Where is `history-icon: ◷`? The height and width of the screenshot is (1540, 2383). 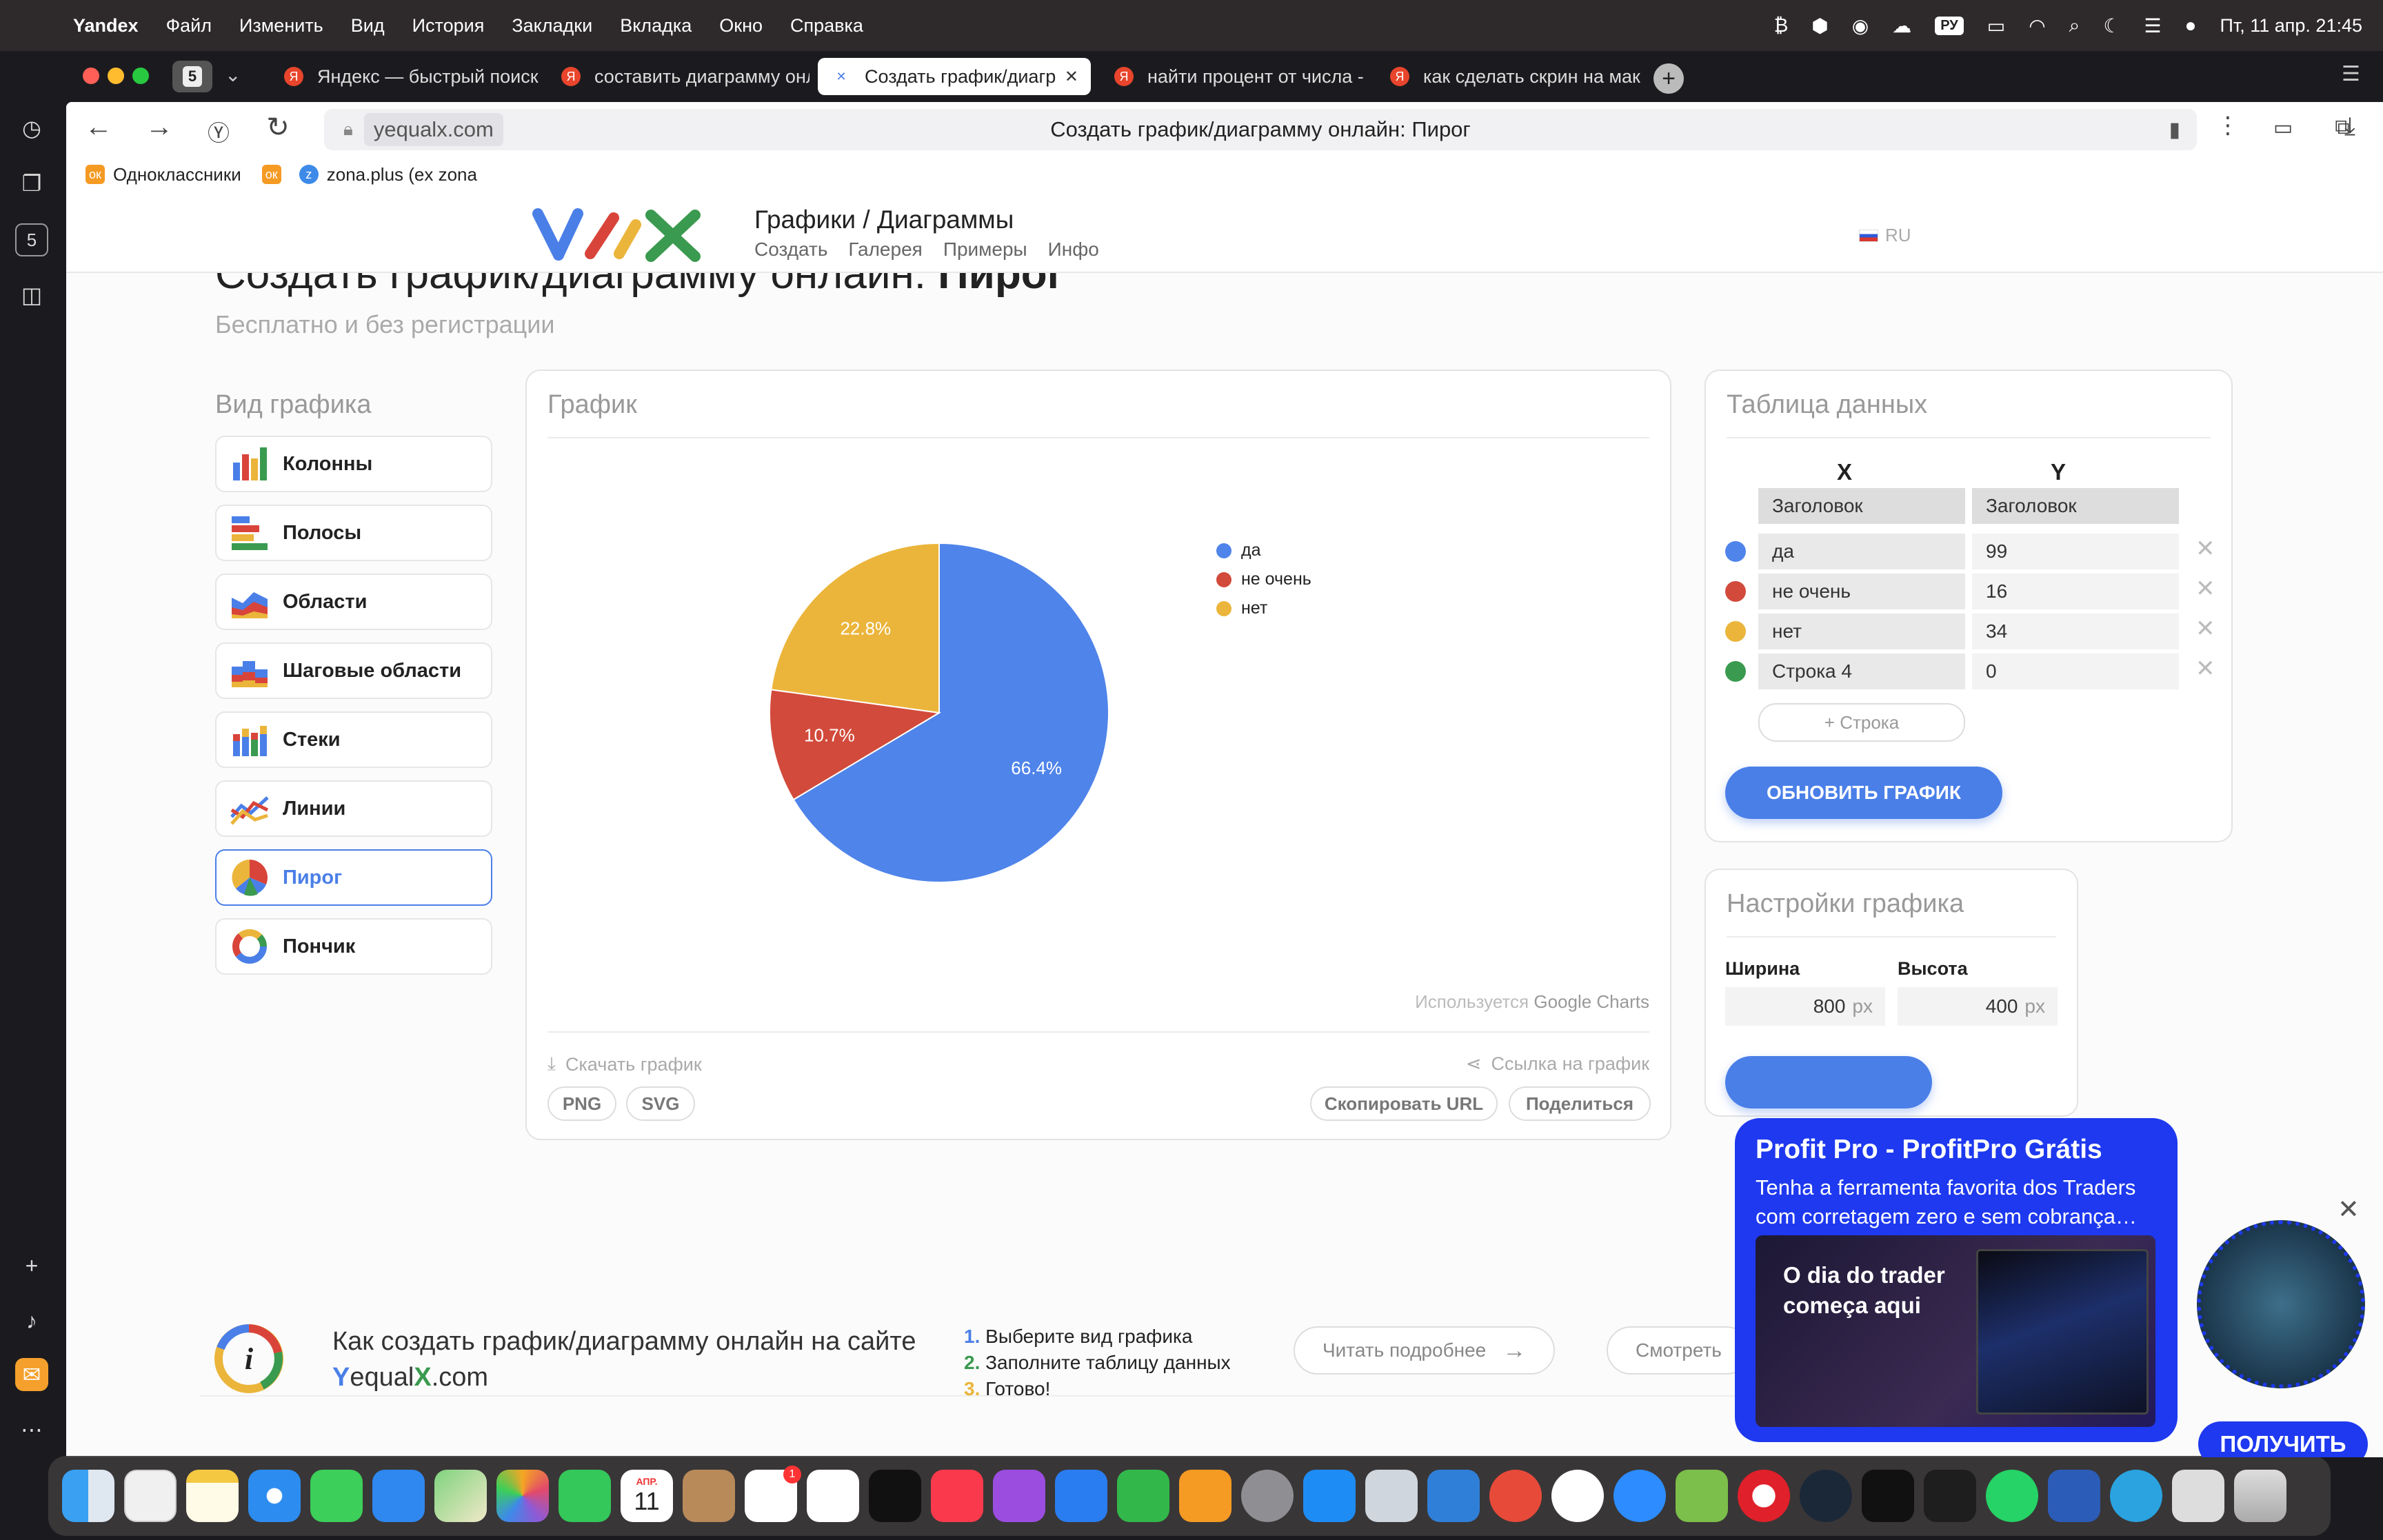 history-icon: ◷ is located at coordinates (31, 129).